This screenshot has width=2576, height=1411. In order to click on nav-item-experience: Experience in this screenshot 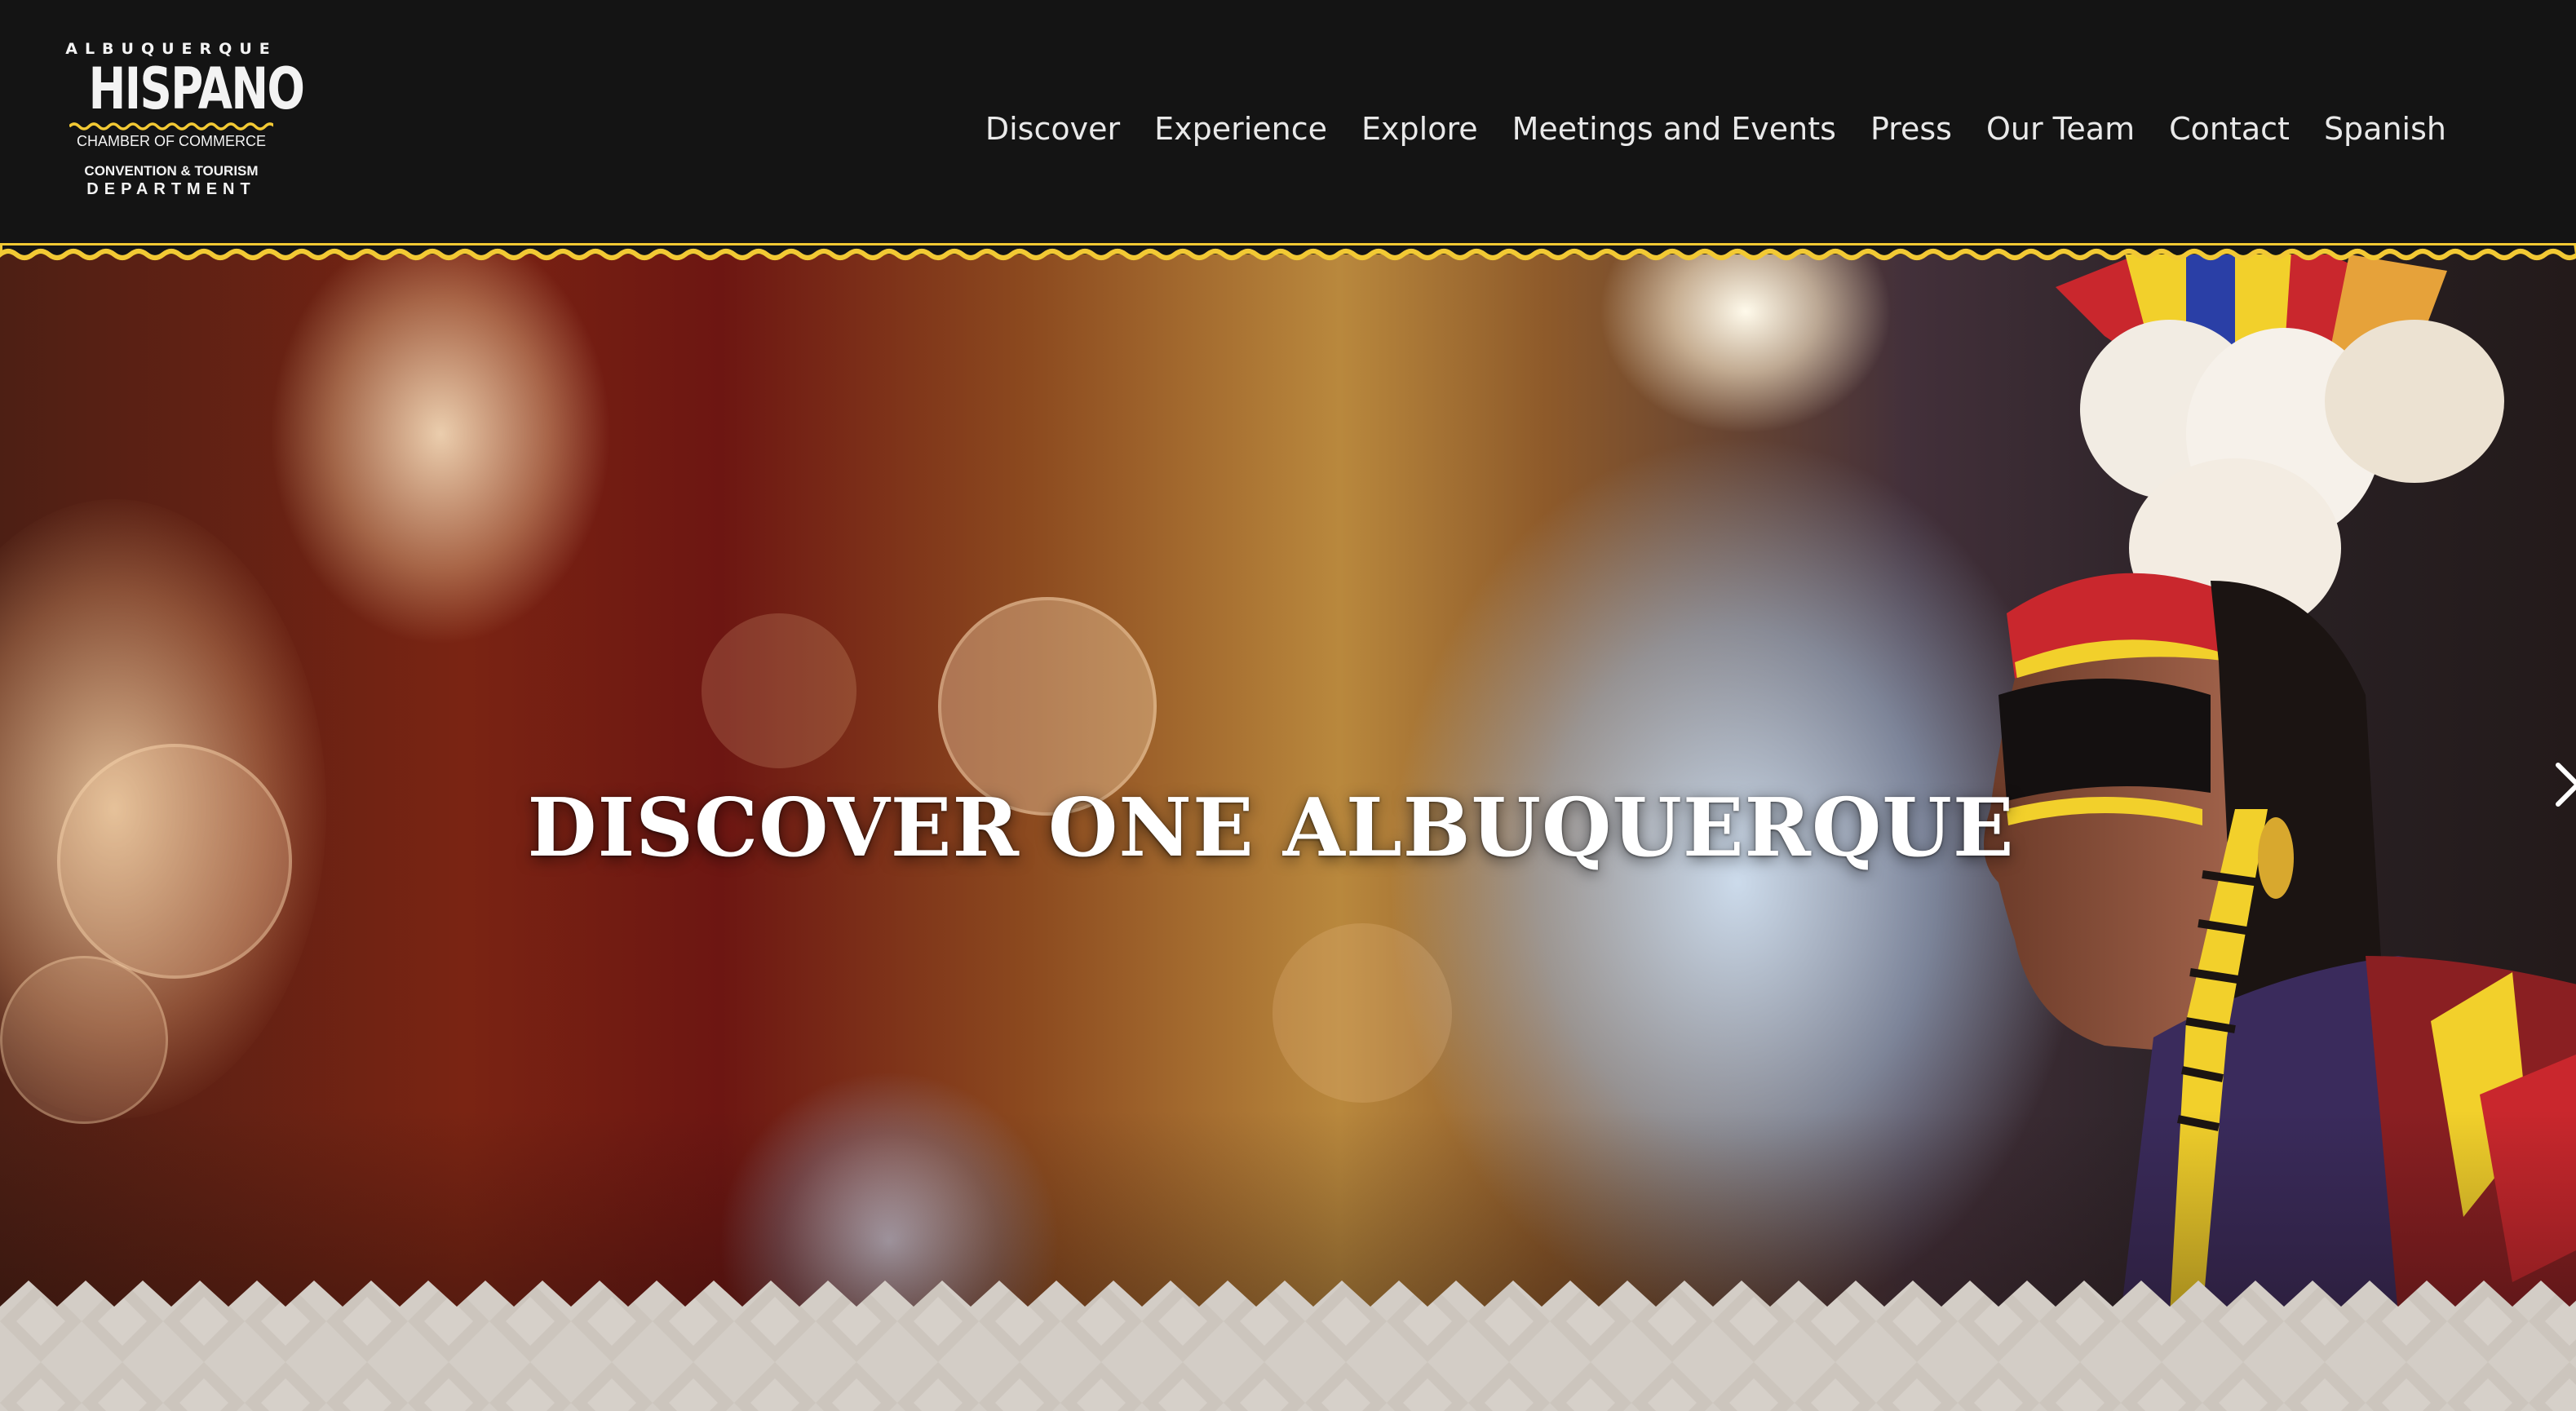, I will do `click(1240, 129)`.